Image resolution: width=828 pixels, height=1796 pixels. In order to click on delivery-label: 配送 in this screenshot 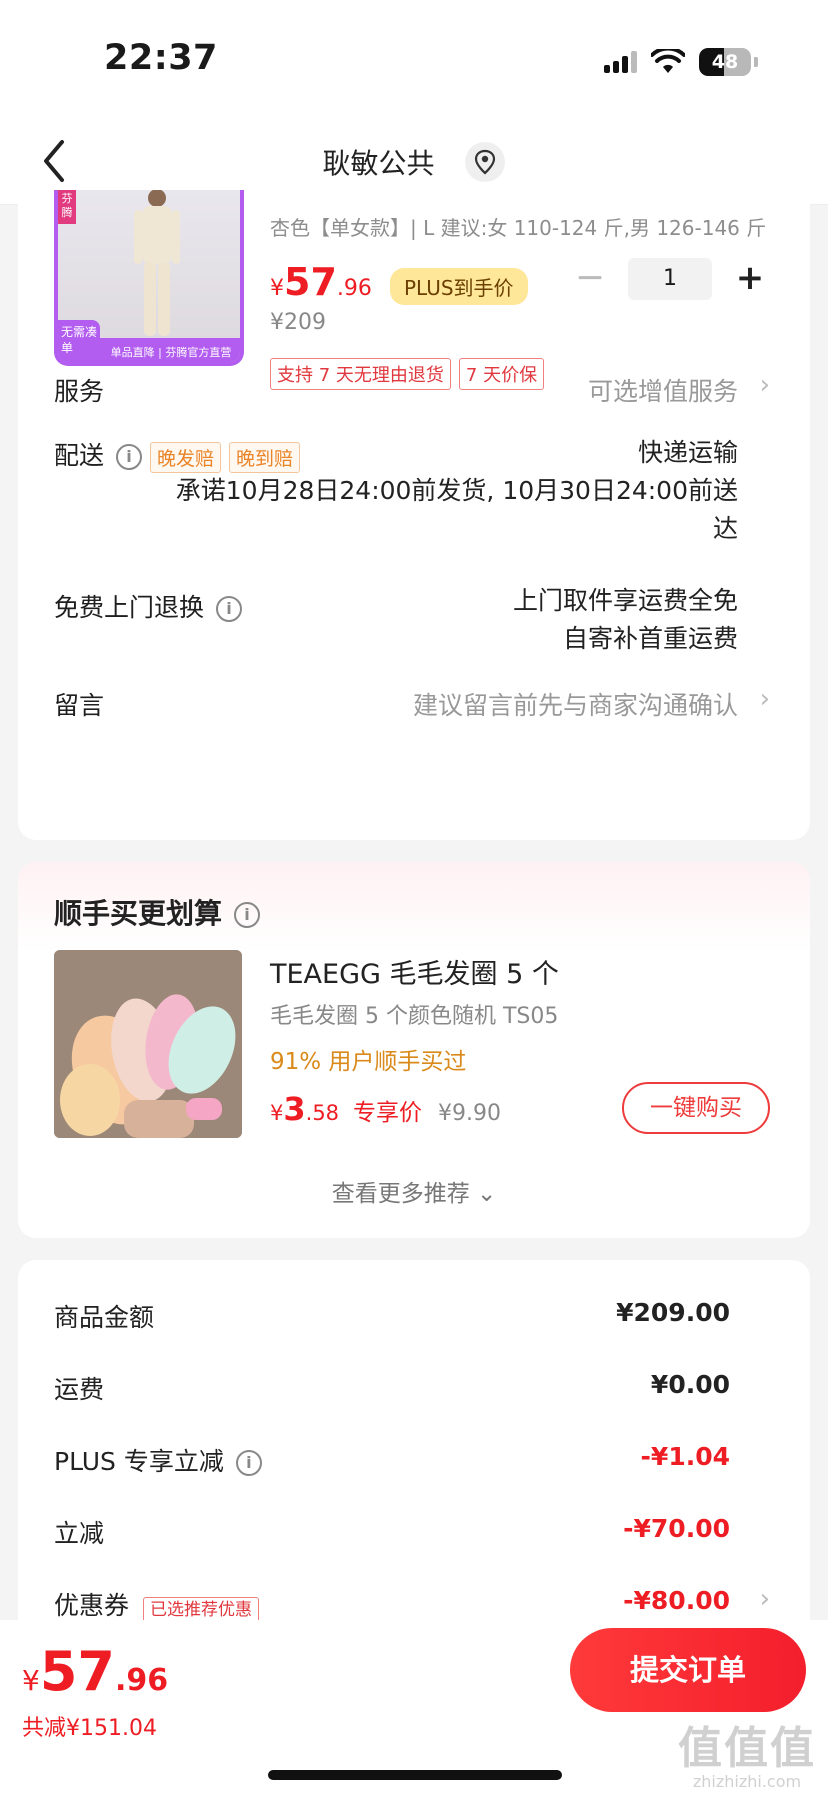, I will do `click(79, 455)`.